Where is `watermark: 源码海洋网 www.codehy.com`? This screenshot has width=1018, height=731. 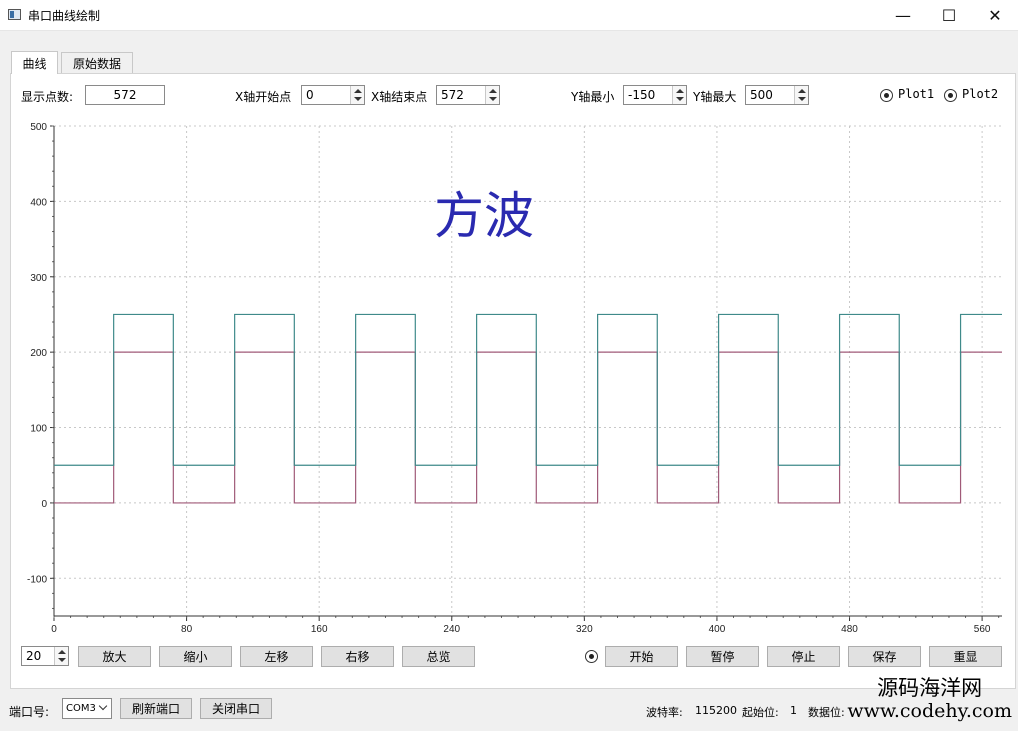
watermark: 源码海洋网 www.codehy.com is located at coordinates (929, 699).